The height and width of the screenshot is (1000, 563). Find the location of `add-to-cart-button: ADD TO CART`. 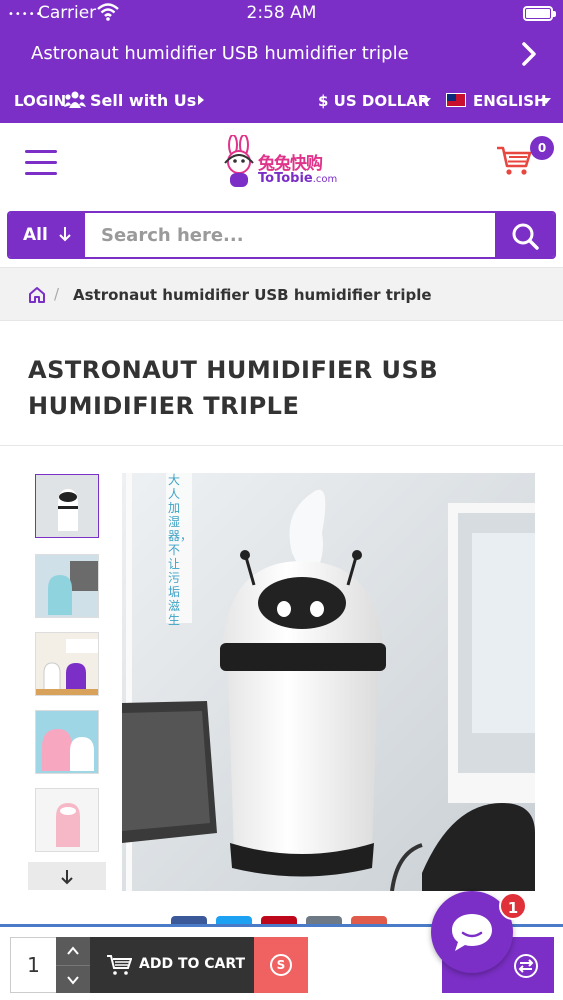

add-to-cart-button: ADD TO CART is located at coordinates (172, 965).